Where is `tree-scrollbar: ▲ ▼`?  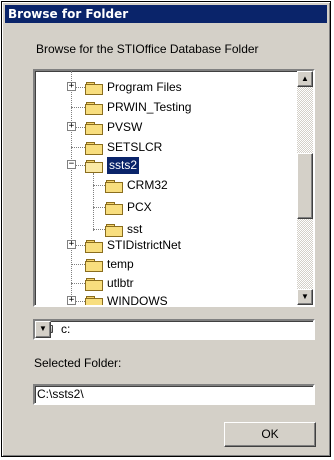 tree-scrollbar: ▲ ▼ is located at coordinates (305, 188).